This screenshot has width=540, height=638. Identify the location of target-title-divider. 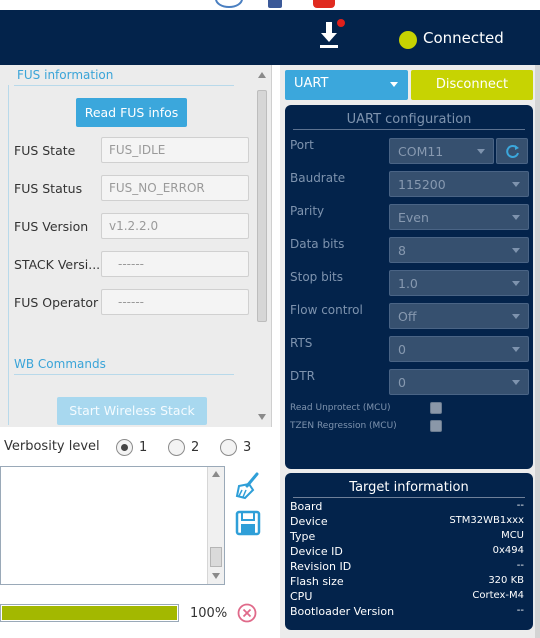
(409, 497).